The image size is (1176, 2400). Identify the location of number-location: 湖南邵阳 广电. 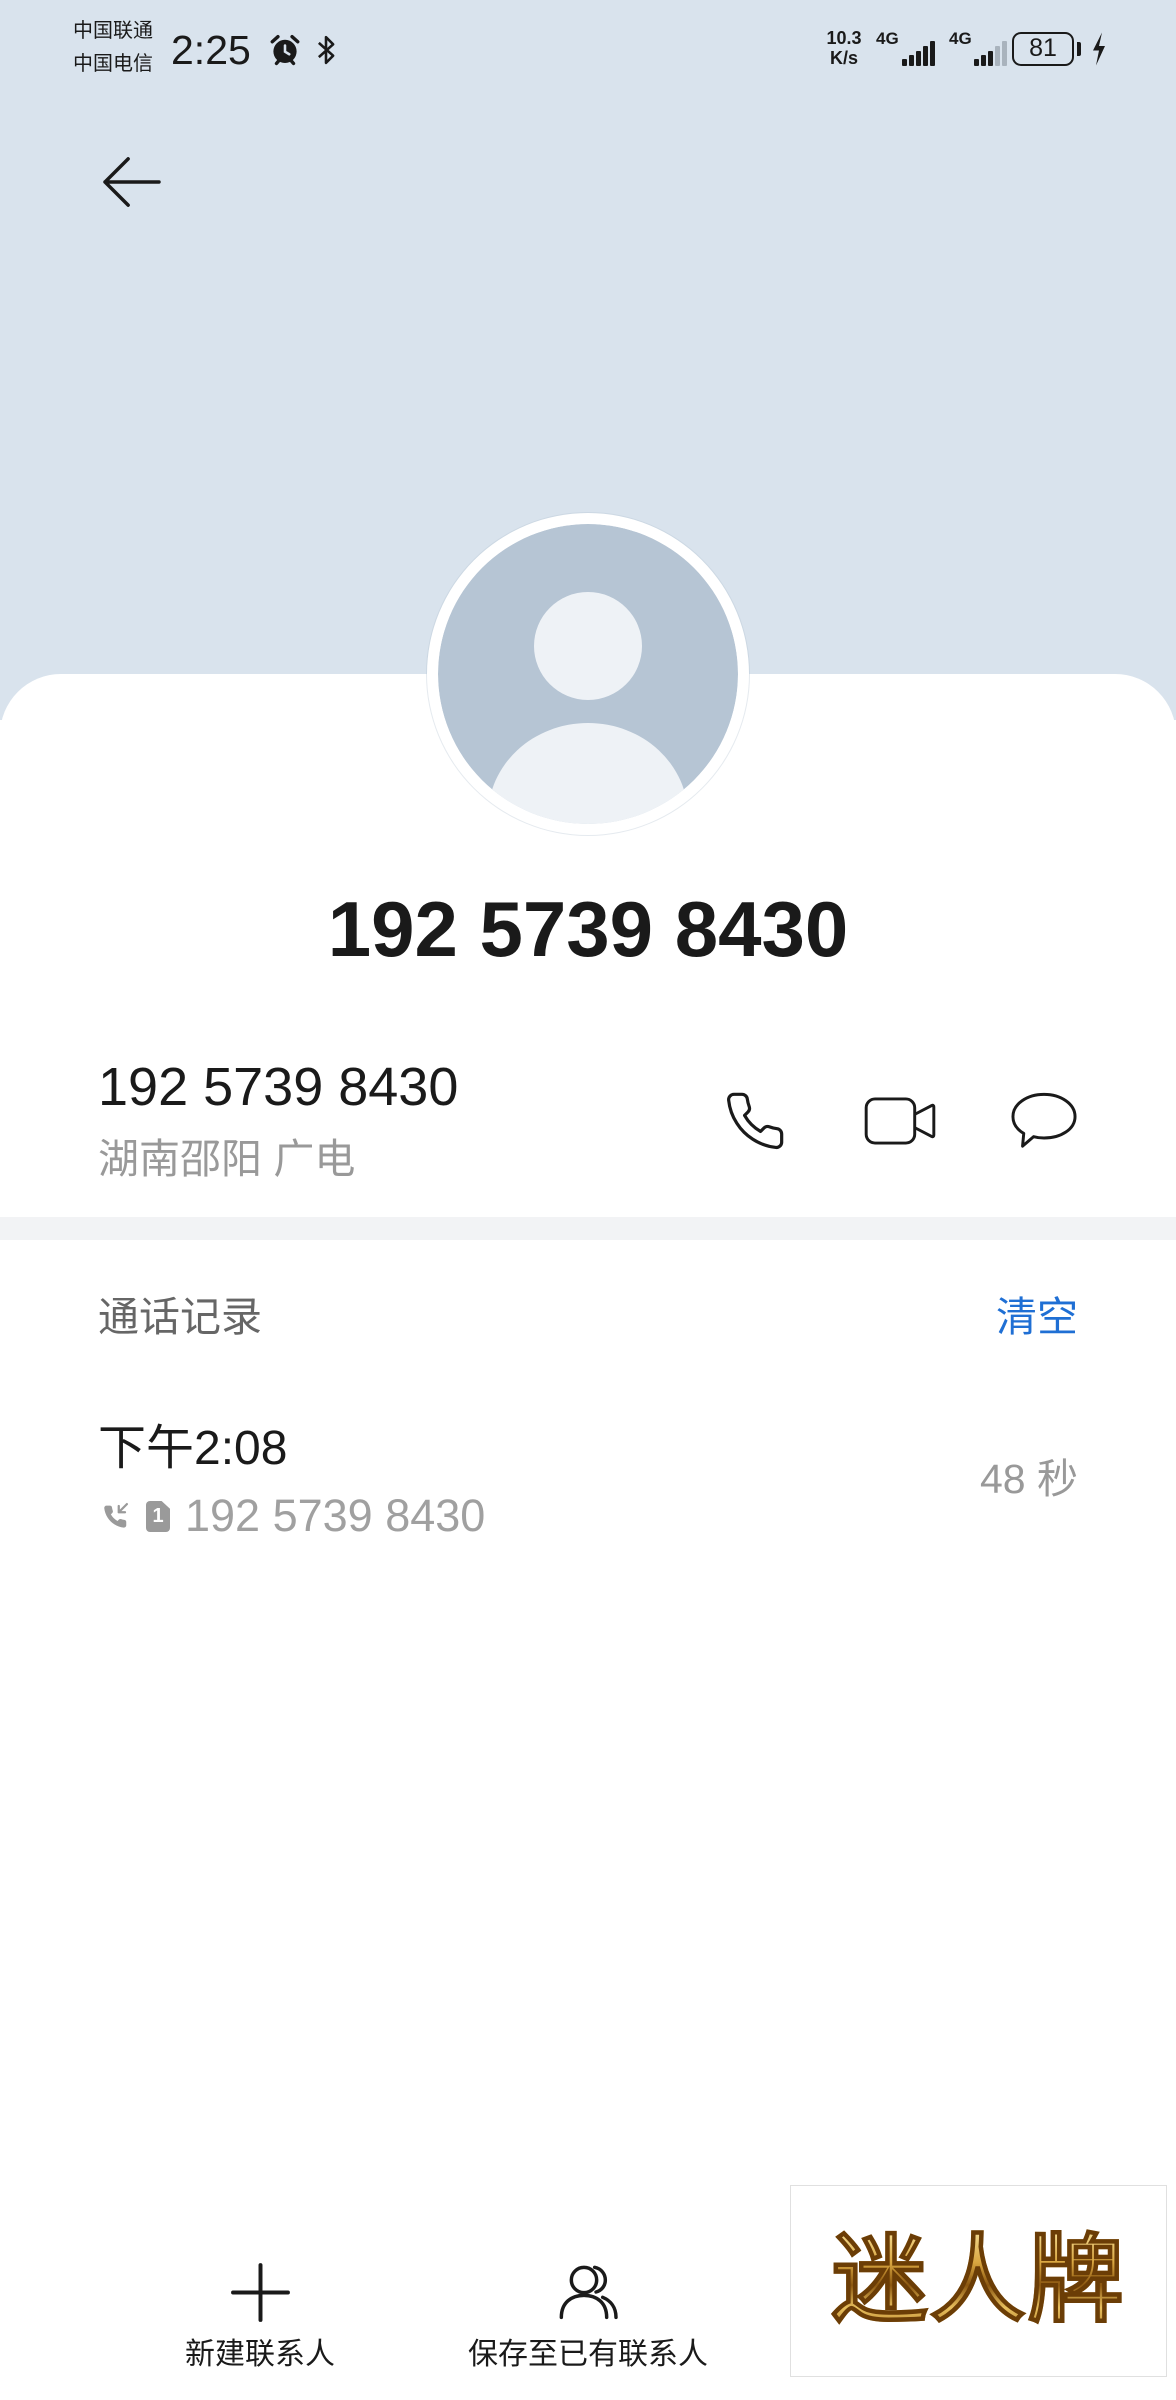
(227, 1159).